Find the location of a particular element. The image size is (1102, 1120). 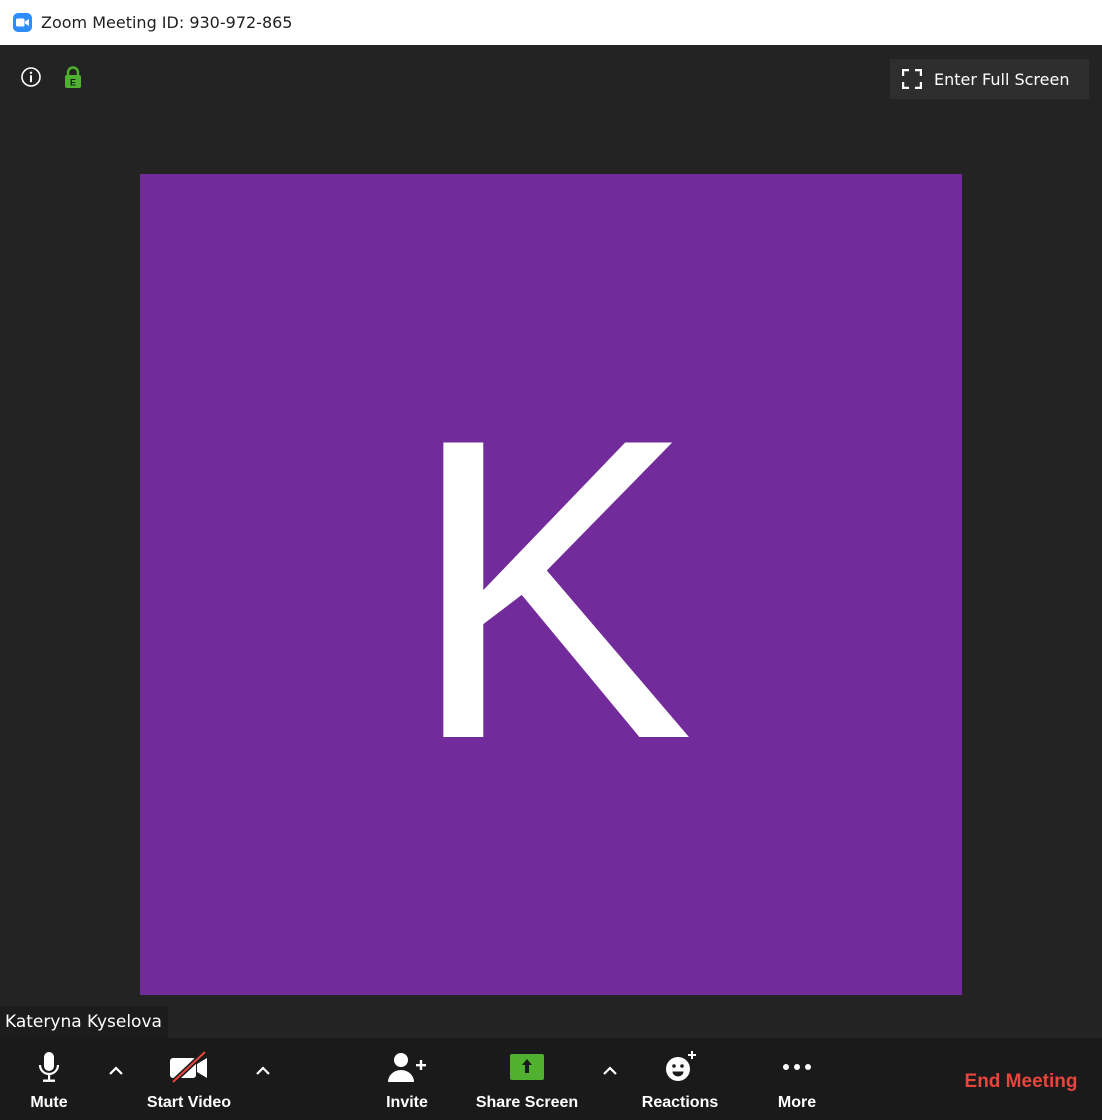

video-options-caret is located at coordinates (263, 1071).